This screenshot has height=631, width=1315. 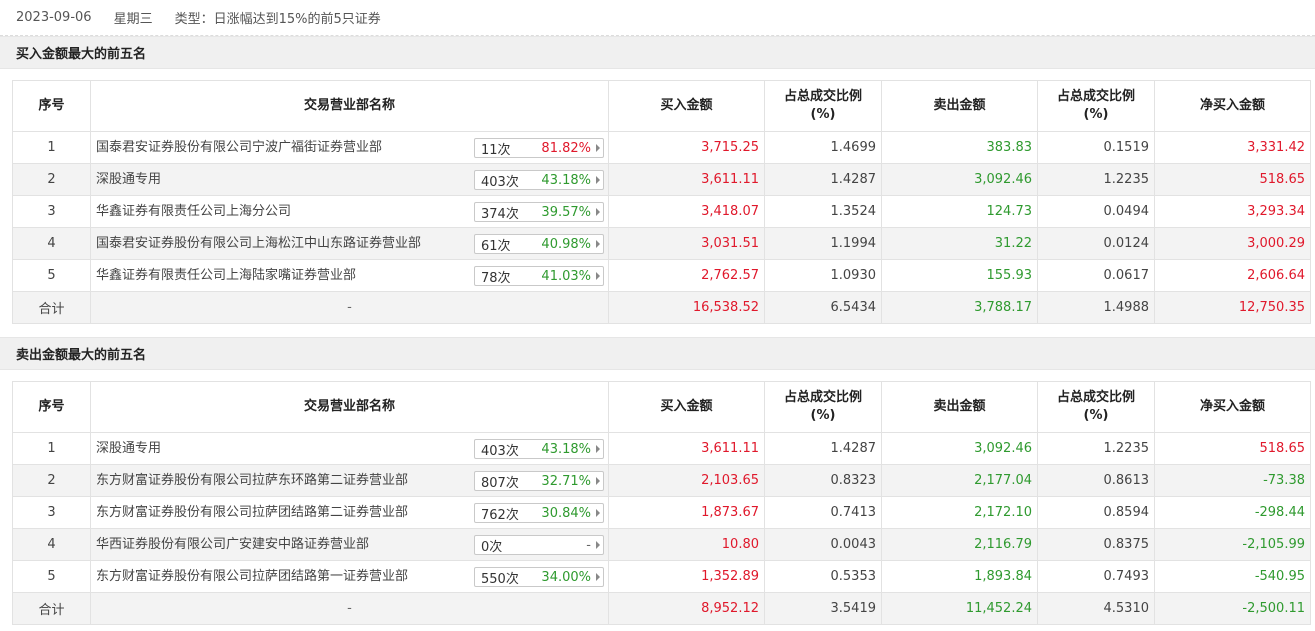 What do you see at coordinates (51, 147) in the screenshot?
I see `row-index: 1` at bounding box center [51, 147].